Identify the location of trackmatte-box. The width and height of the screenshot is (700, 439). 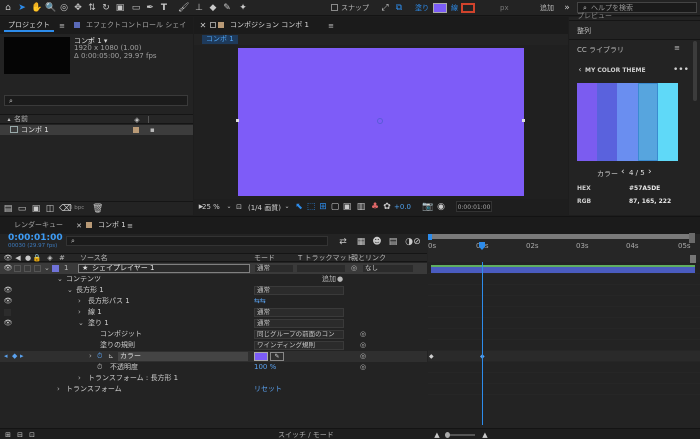
(321, 268).